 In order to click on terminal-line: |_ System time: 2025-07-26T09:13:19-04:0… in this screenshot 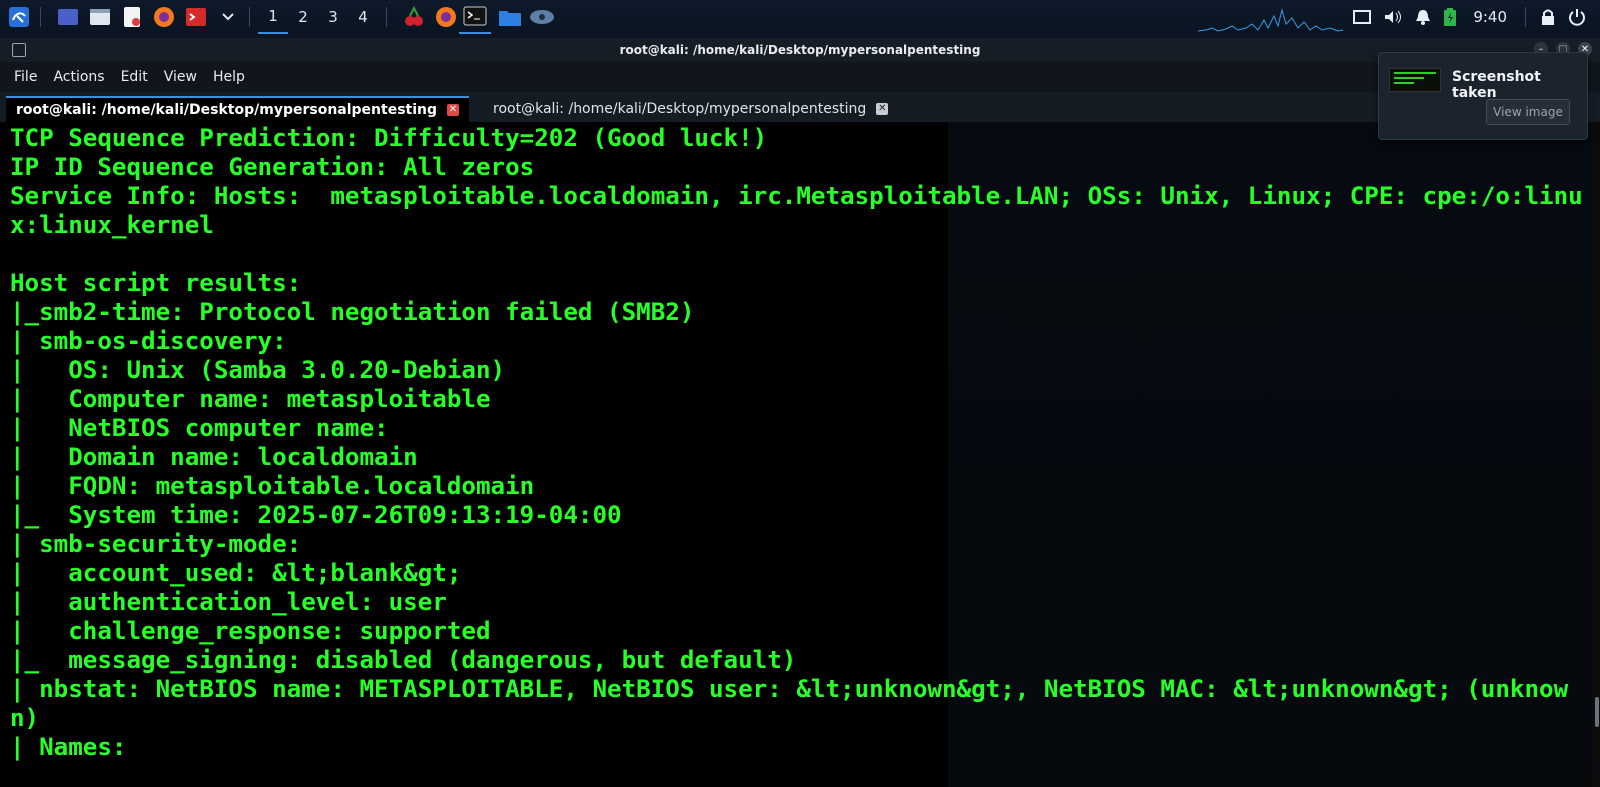, I will do `click(316, 515)`.